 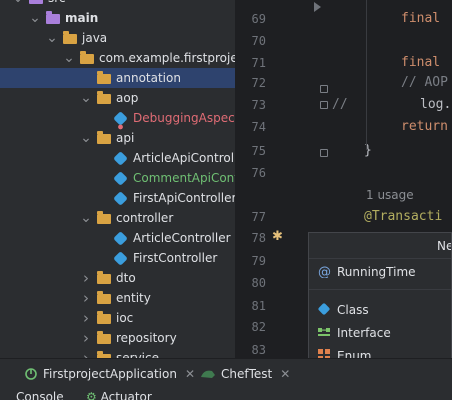 I want to click on tree-item: › service, so click(x=117, y=353).